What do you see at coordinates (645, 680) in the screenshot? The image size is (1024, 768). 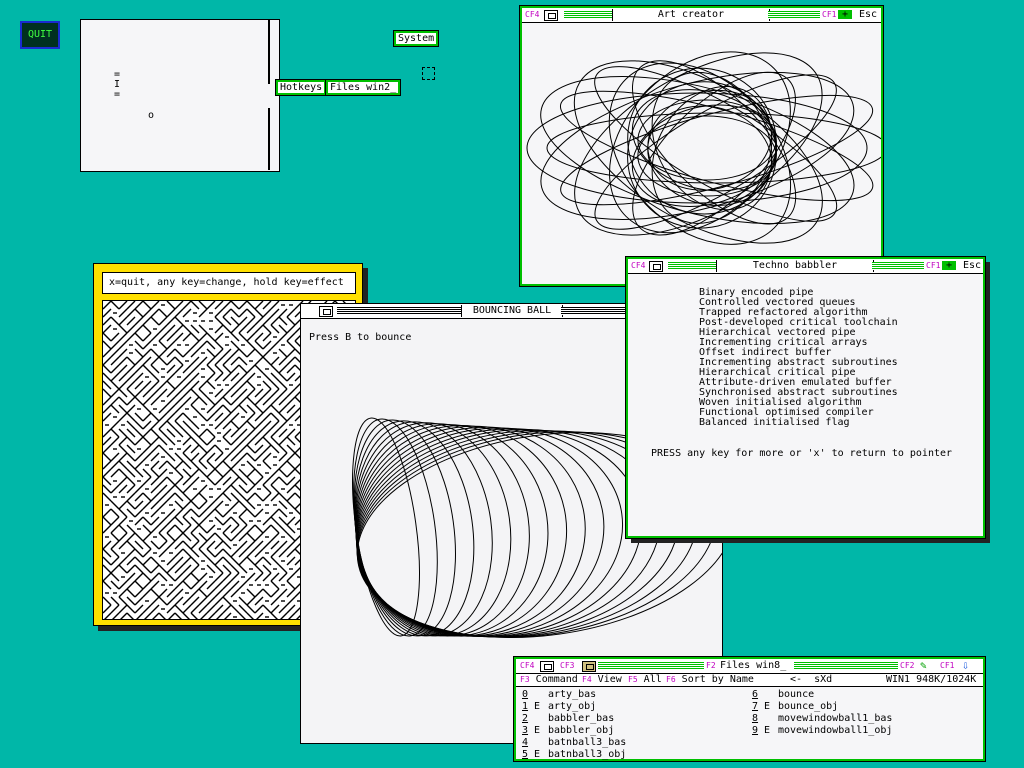 I see `menu-all: F5 All` at bounding box center [645, 680].